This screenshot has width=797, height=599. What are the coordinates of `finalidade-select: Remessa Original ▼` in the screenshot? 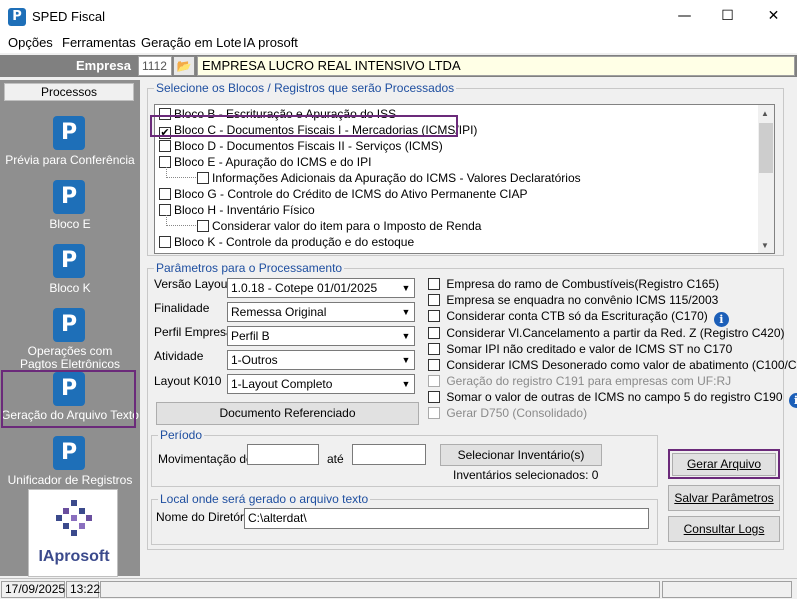 It's located at (321, 312).